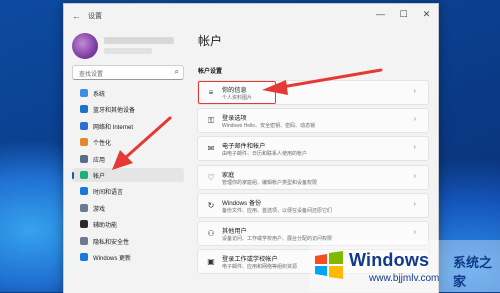  What do you see at coordinates (210, 72) in the screenshot?
I see `section-label: 帐户设置` at bounding box center [210, 72].